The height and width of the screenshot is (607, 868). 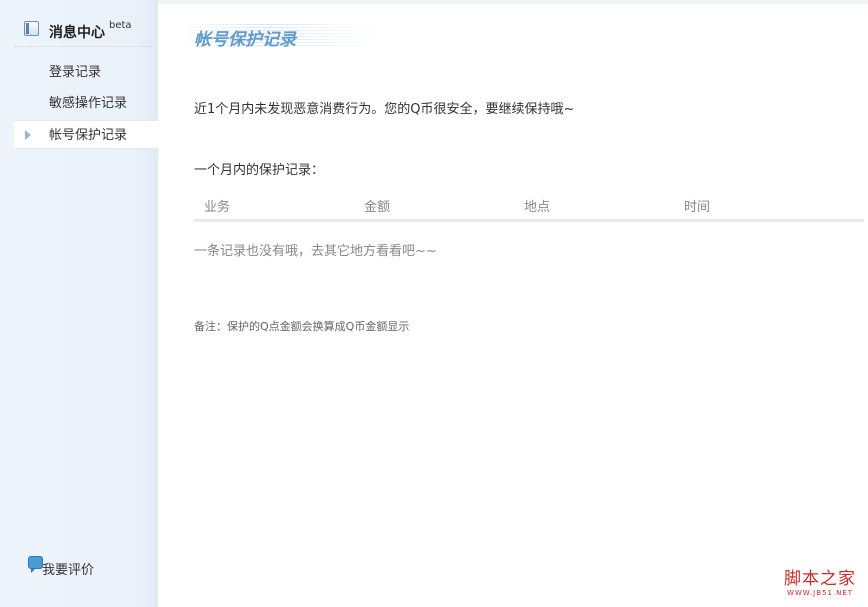 What do you see at coordinates (697, 207) in the screenshot?
I see `column-header-time: 时间` at bounding box center [697, 207].